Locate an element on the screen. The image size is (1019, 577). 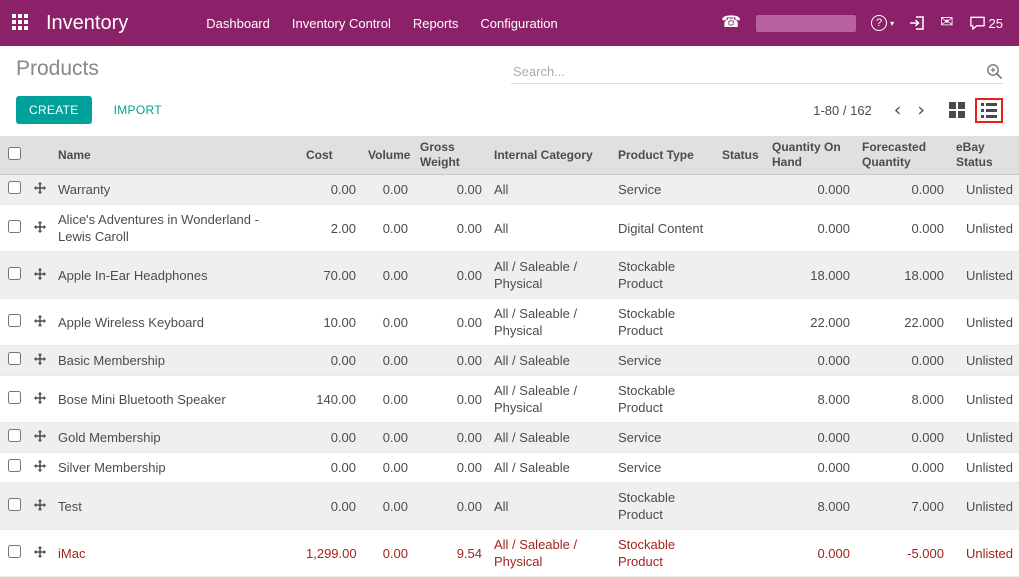
search-zoom-icon is located at coordinates (994, 71).